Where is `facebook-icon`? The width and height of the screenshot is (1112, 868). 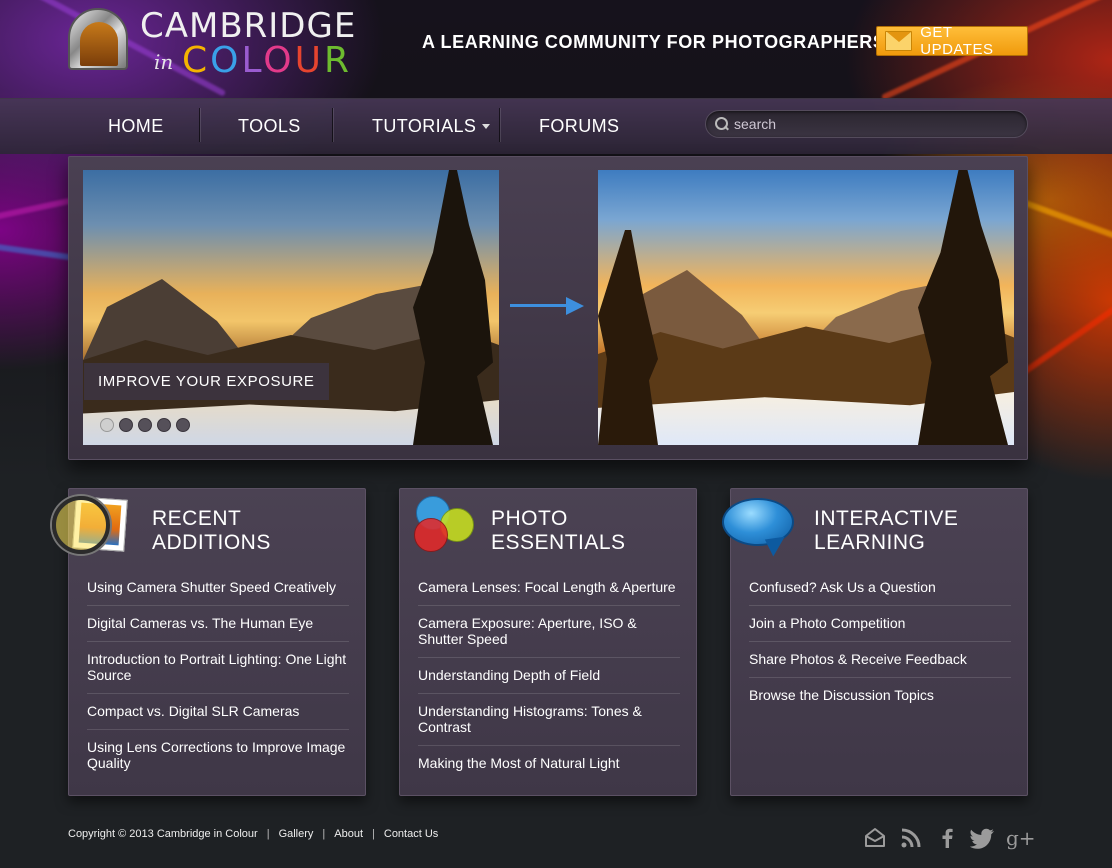 facebook-icon is located at coordinates (947, 839).